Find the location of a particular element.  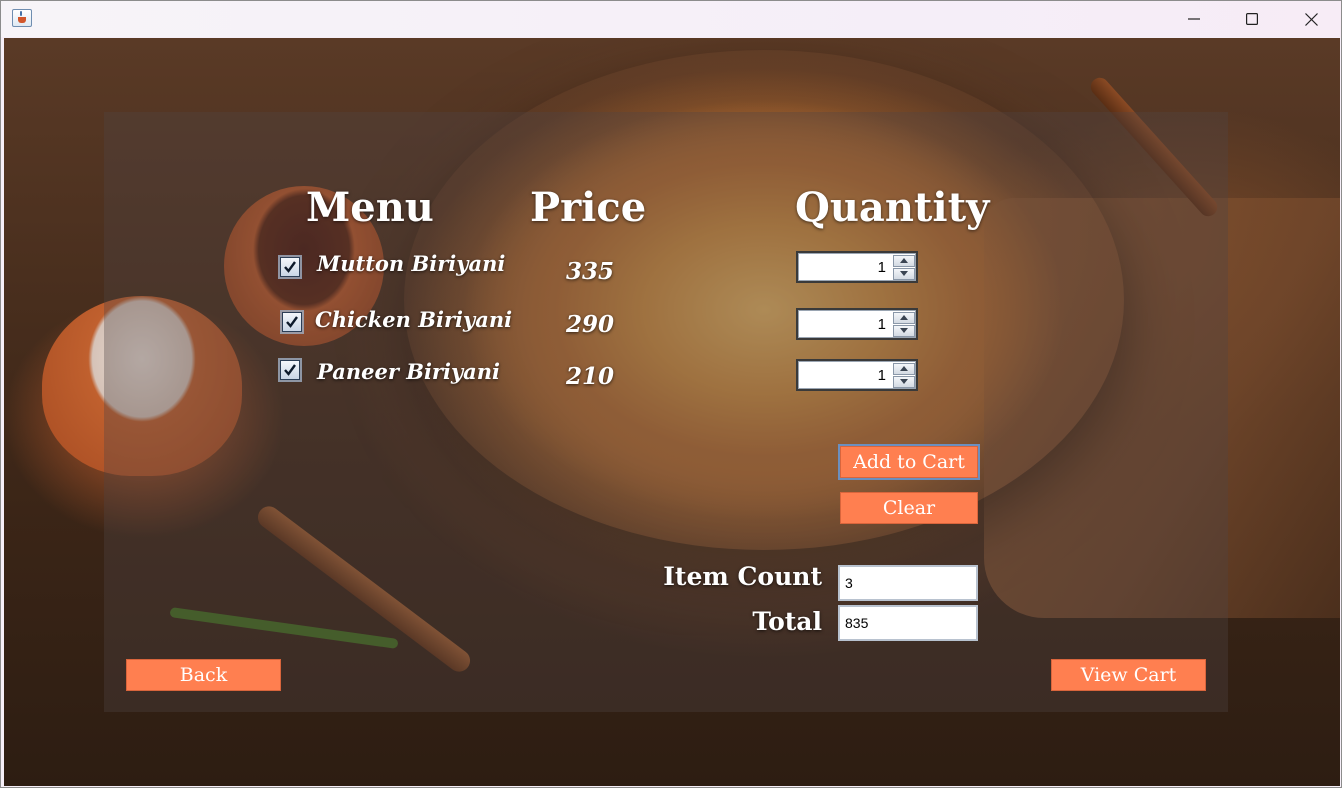

close-icon is located at coordinates (1311, 19).